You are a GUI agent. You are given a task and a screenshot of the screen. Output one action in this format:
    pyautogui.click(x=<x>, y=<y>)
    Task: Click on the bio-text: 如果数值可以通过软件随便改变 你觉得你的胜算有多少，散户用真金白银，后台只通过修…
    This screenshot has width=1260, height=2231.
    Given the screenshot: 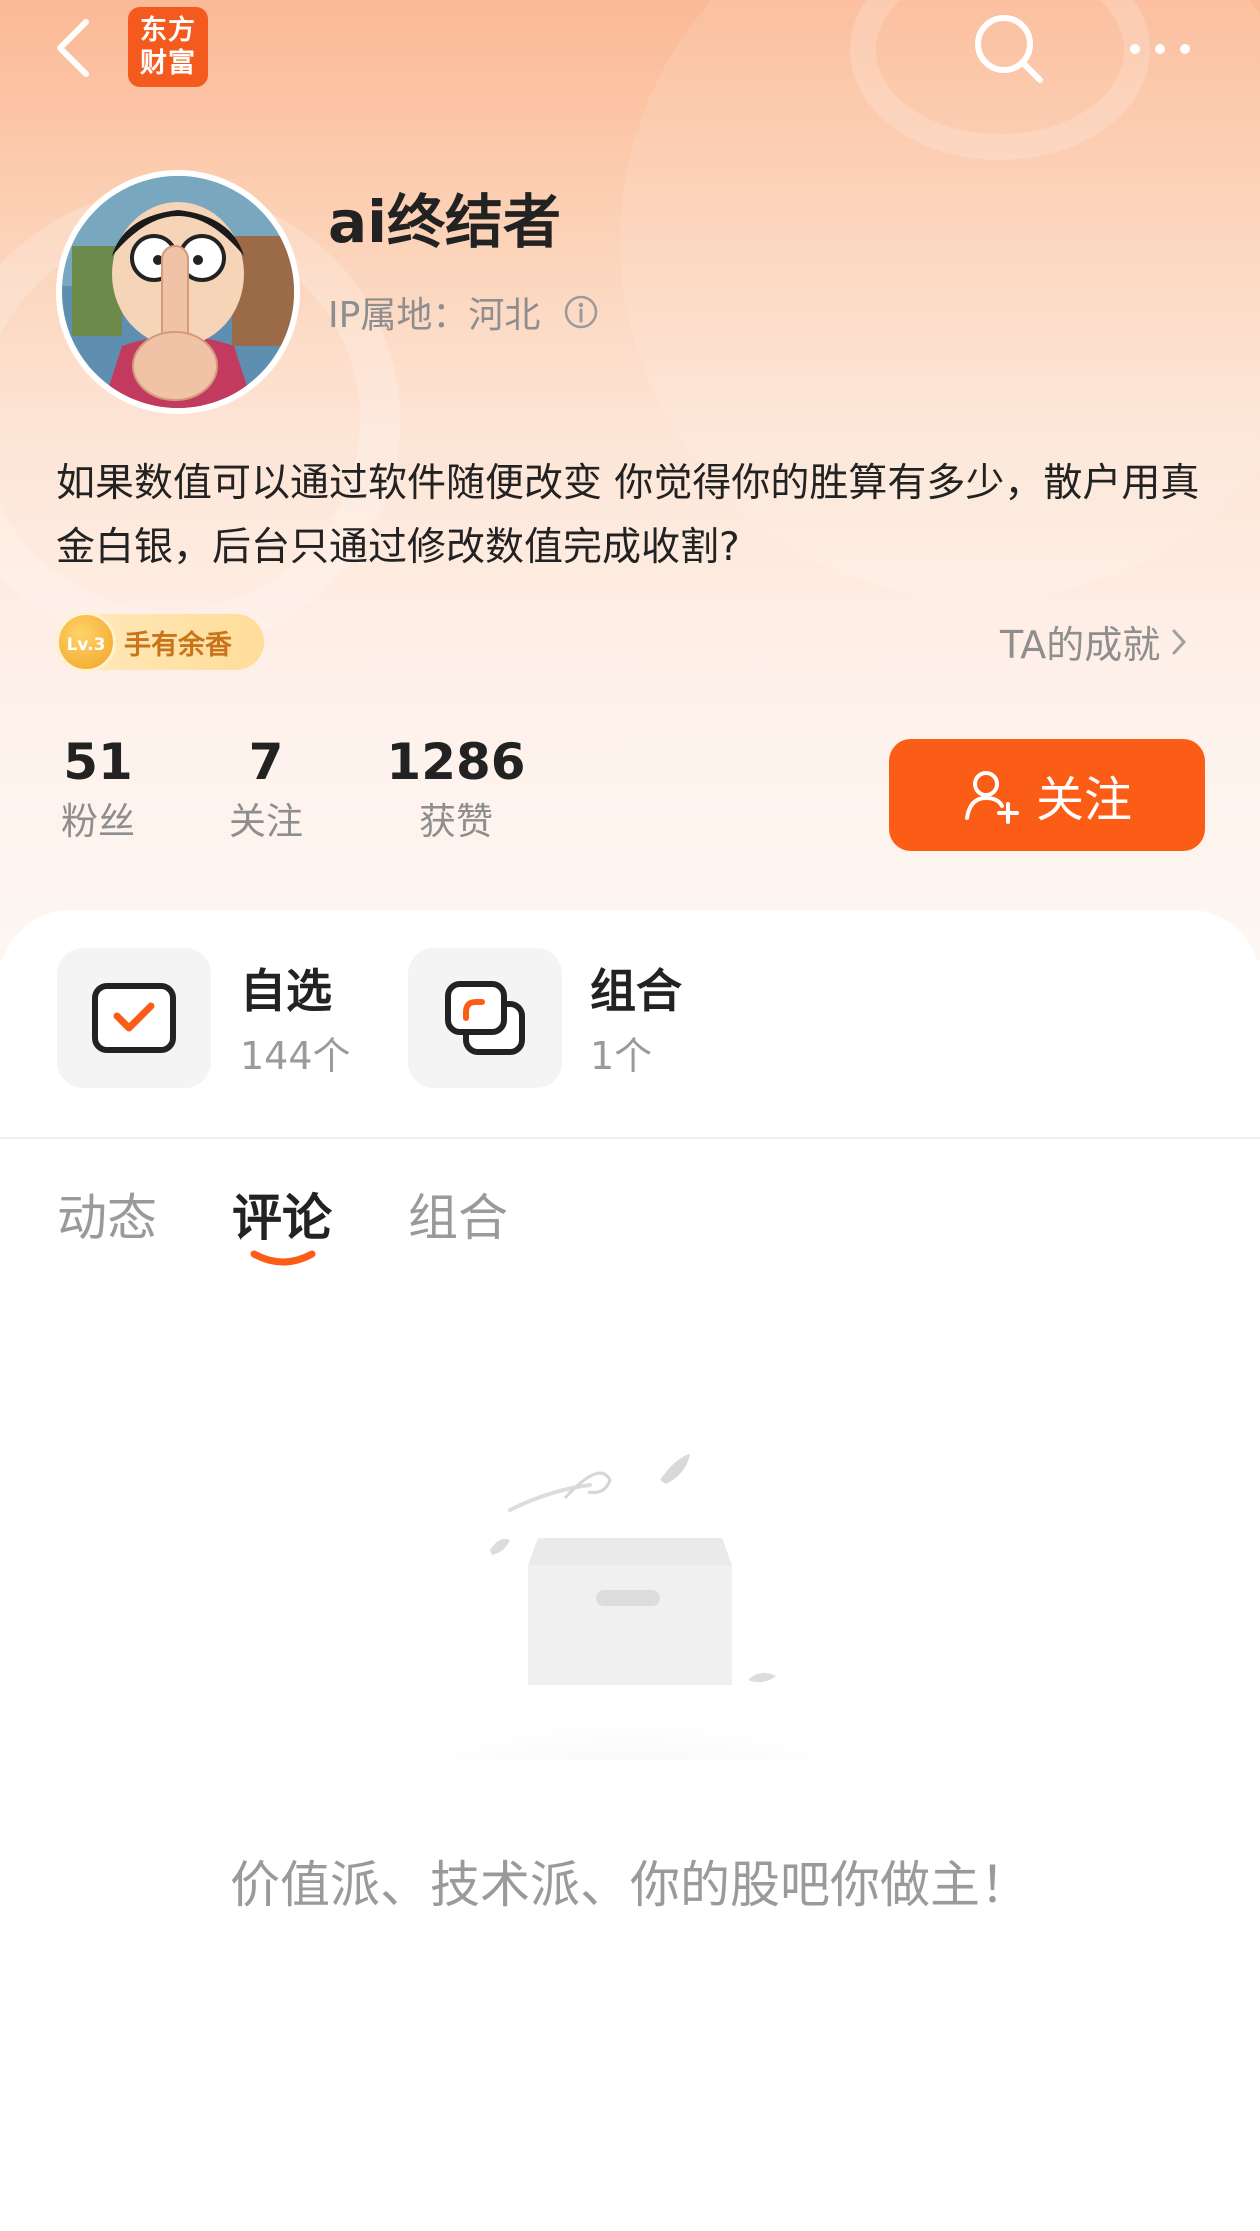 What is the action you would take?
    pyautogui.click(x=628, y=515)
    